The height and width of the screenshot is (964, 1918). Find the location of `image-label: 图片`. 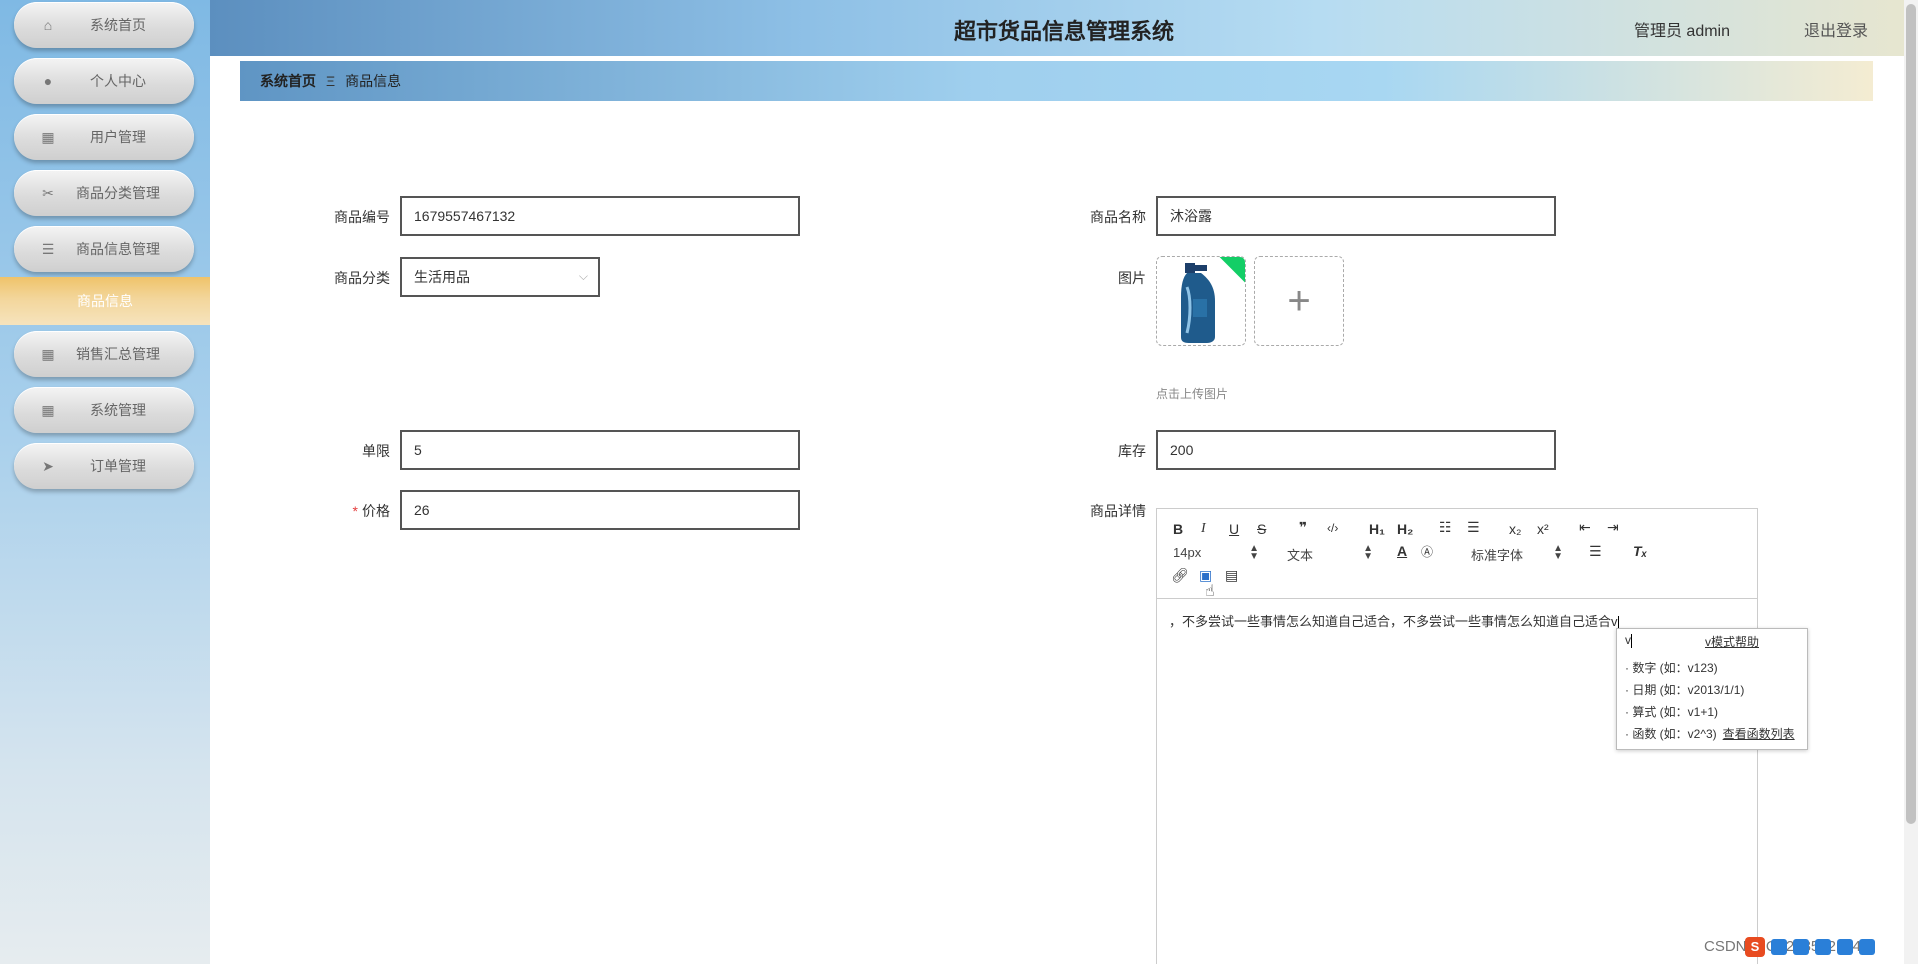

image-label: 图片 is located at coordinates (1132, 278).